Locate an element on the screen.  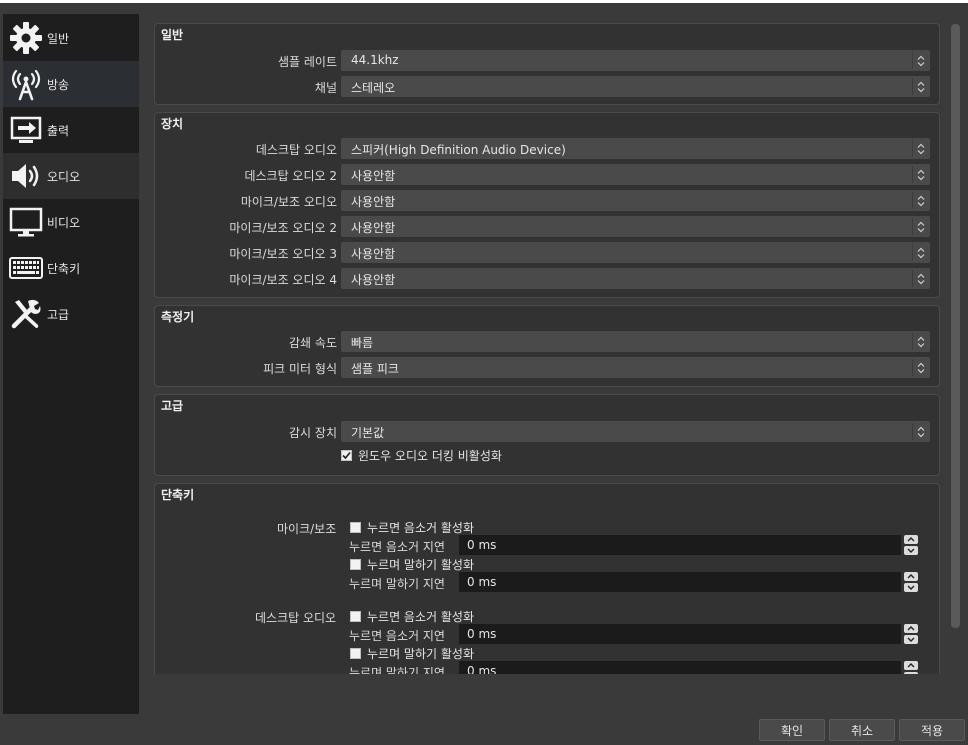
ok-button: 확인 is located at coordinates (792, 730).